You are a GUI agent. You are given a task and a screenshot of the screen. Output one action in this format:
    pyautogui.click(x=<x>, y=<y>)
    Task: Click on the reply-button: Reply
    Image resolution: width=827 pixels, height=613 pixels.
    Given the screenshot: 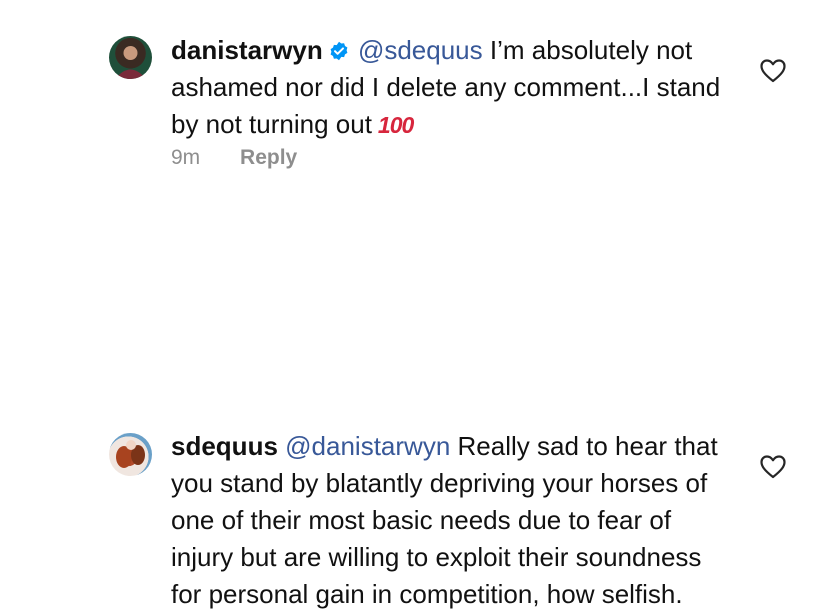 What is the action you would take?
    pyautogui.click(x=268, y=157)
    